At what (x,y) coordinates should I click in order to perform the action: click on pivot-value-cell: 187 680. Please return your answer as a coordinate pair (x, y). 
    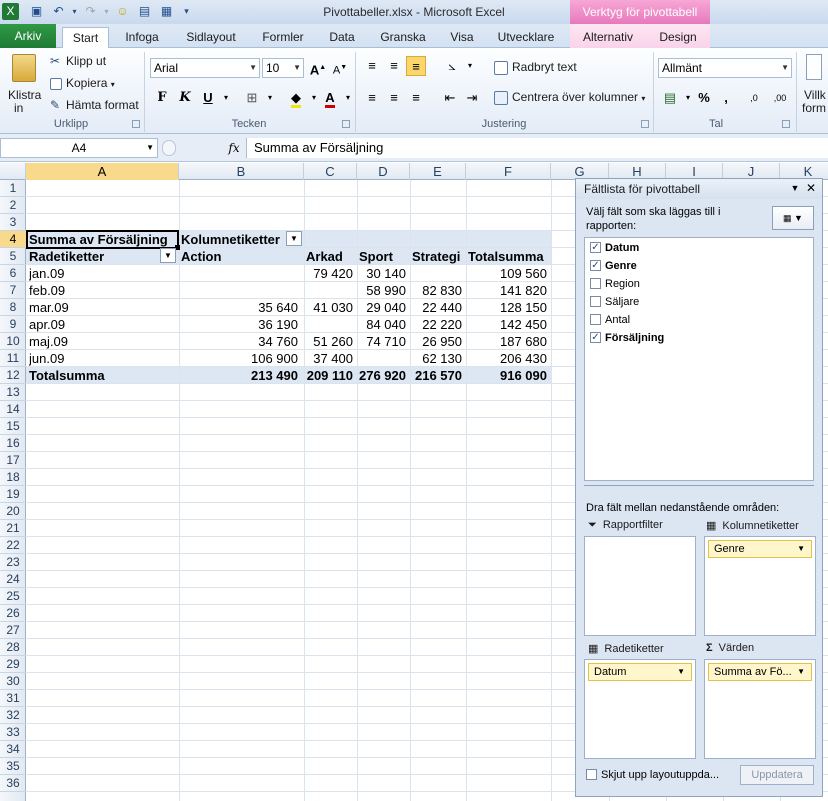
    Looking at the image, I should click on (509, 341).